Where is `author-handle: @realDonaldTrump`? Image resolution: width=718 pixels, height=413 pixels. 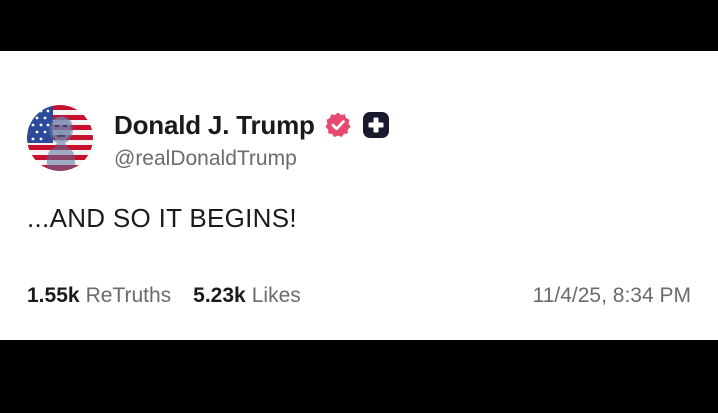 author-handle: @realDonaldTrump is located at coordinates (205, 159).